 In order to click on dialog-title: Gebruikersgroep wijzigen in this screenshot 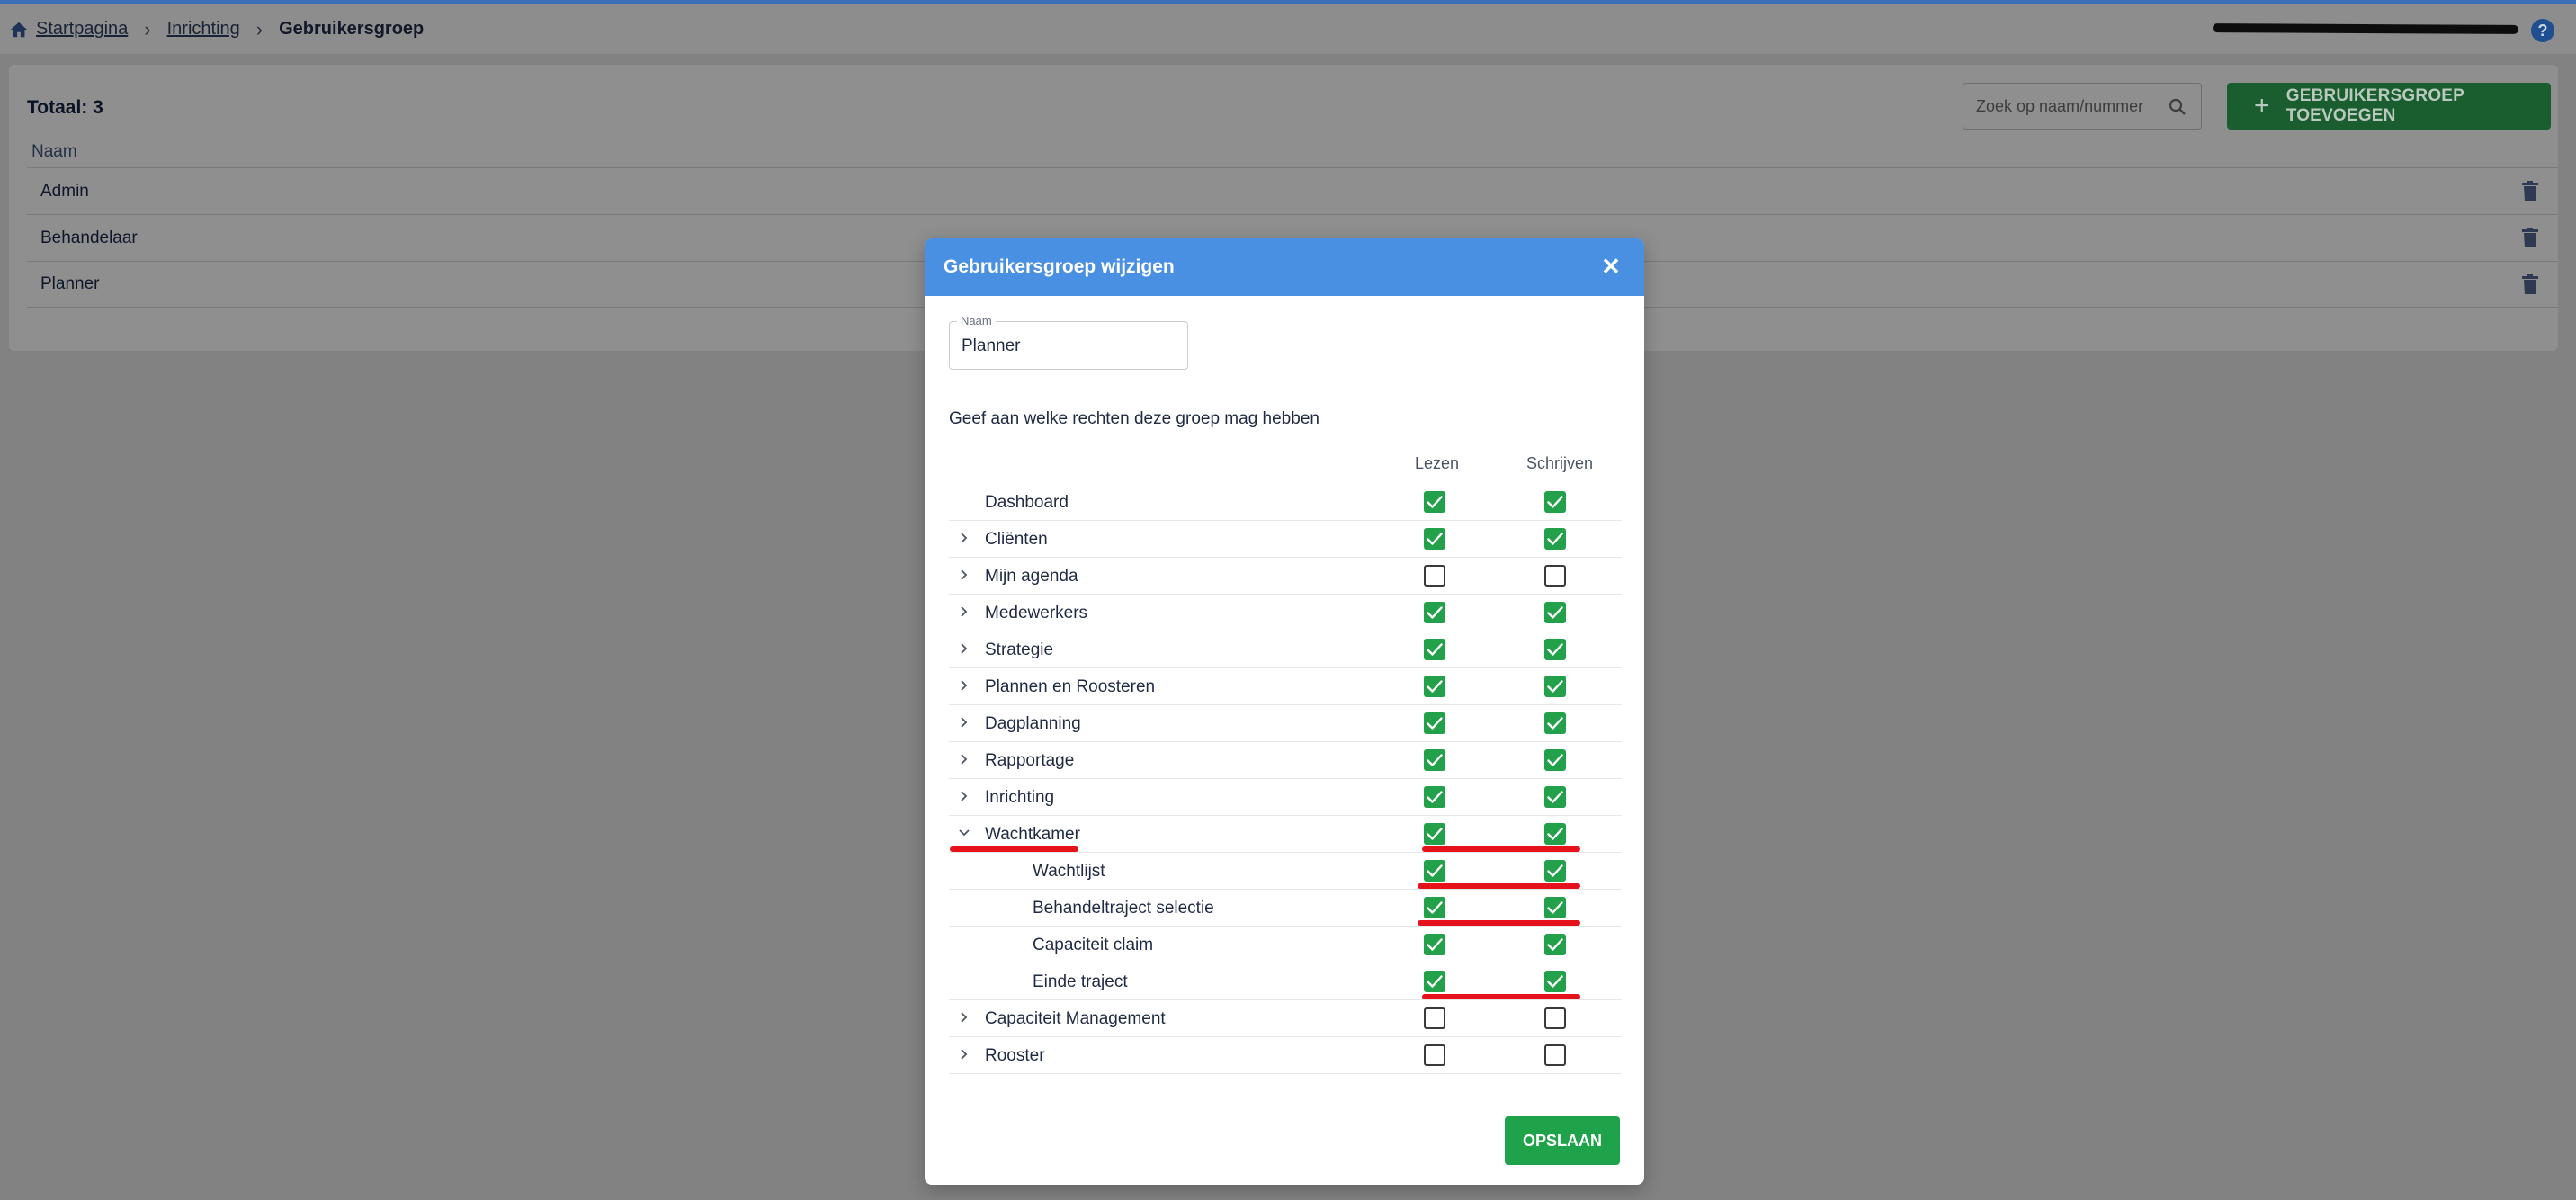, I will do `click(1059, 266)`.